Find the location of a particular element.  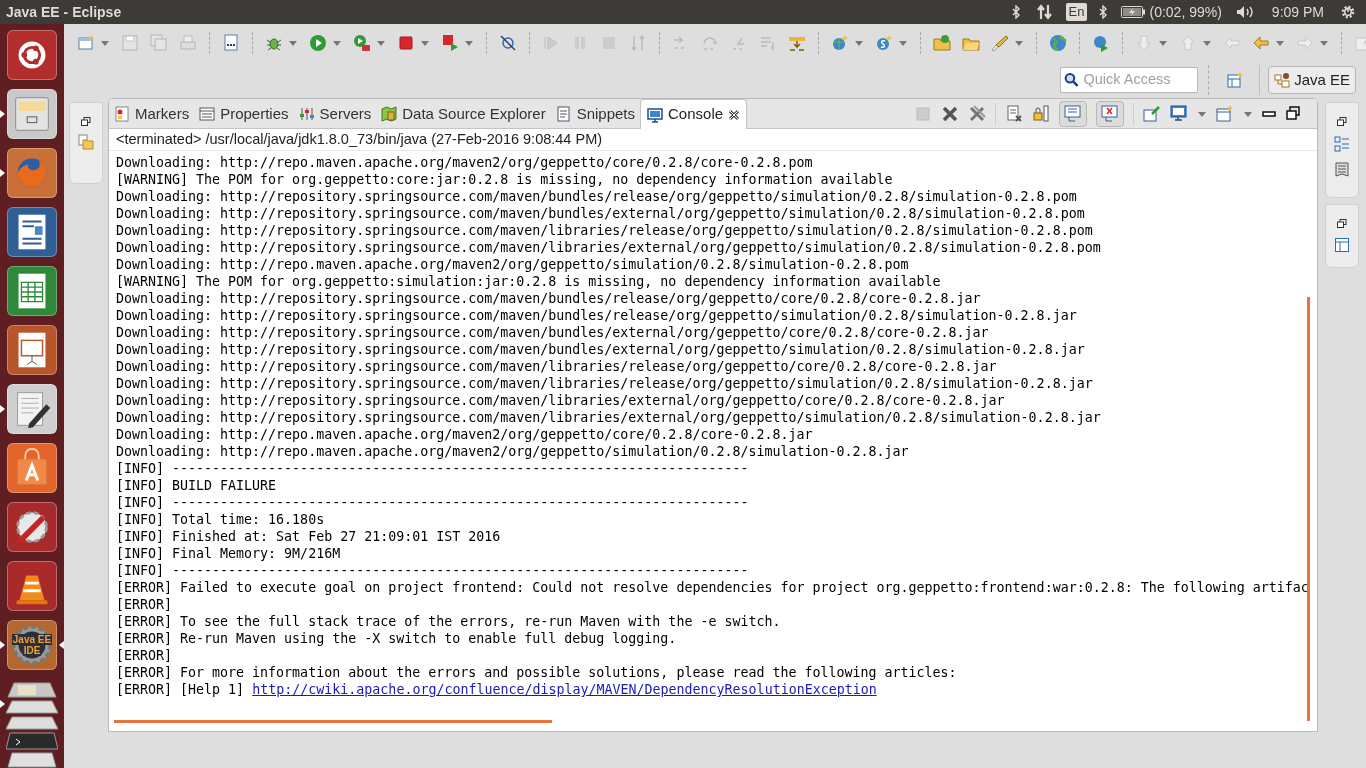

maximize-icon is located at coordinates (1294, 113).